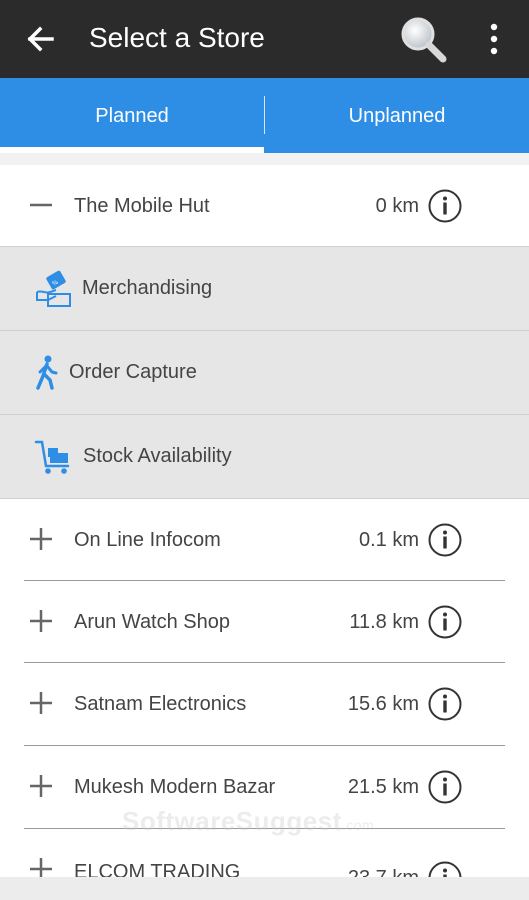  Describe the element at coordinates (142, 206) in the screenshot. I see `store-name: The Mobile Hut` at that location.